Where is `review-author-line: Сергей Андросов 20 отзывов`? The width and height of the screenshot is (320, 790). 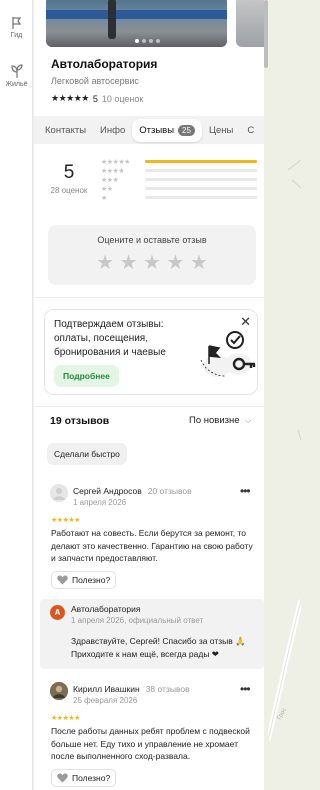
review-author-line: Сергей Андросов 20 отзывов is located at coordinates (132, 491).